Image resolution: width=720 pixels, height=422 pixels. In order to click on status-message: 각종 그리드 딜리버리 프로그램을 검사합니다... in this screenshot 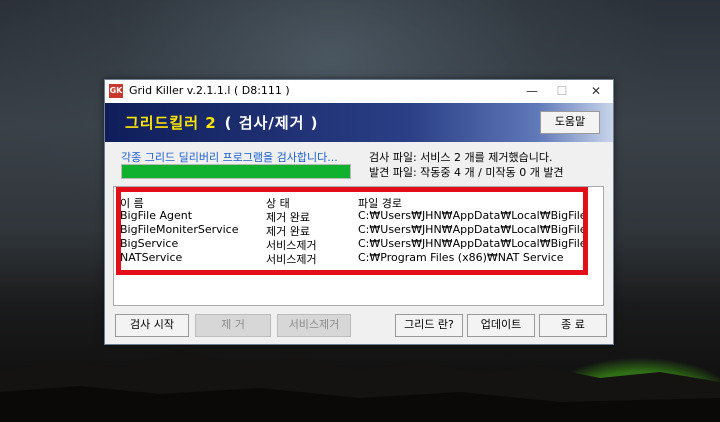, I will do `click(229, 157)`.